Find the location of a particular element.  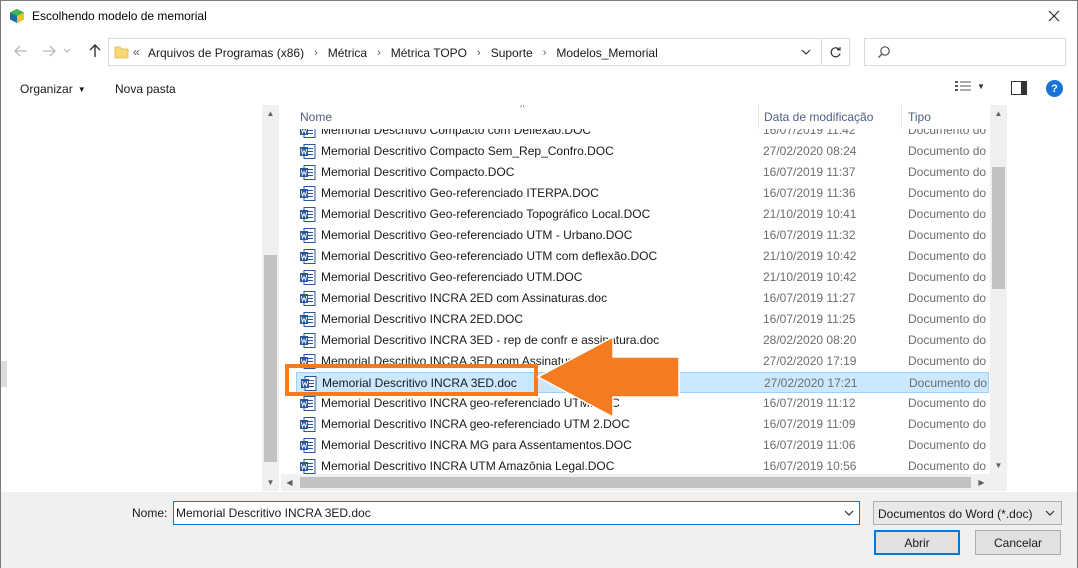

window-title: Escolhendo modelo de memorial is located at coordinates (119, 16).